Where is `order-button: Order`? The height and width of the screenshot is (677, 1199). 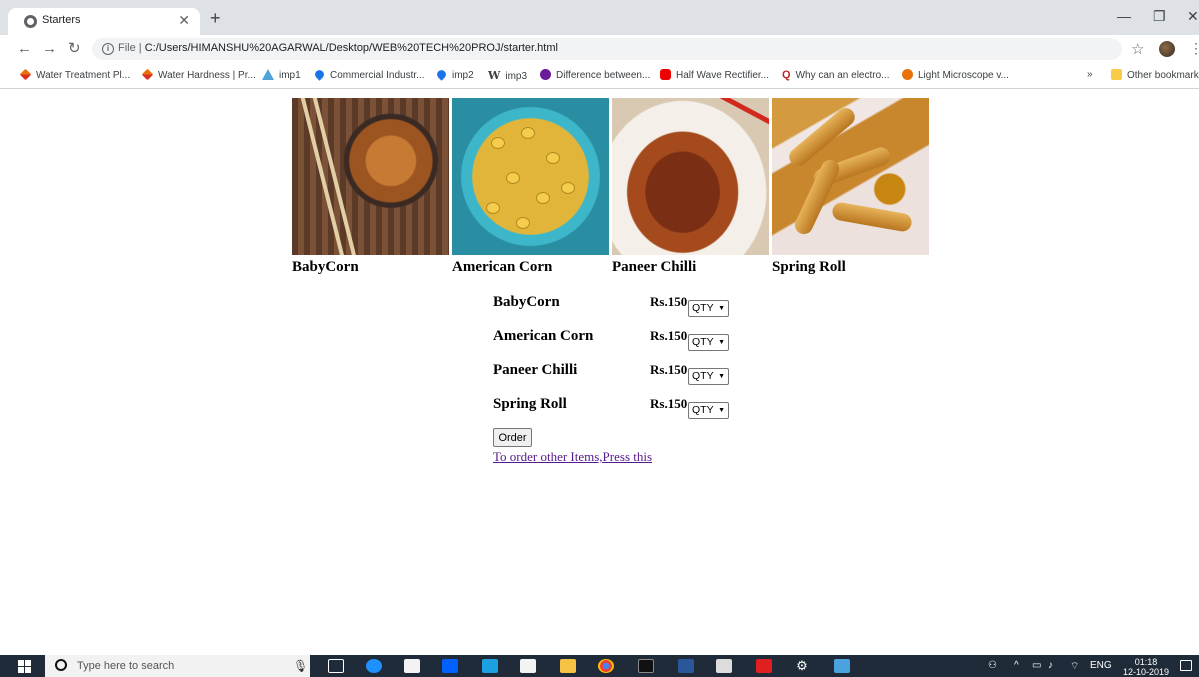 order-button: Order is located at coordinates (512, 437).